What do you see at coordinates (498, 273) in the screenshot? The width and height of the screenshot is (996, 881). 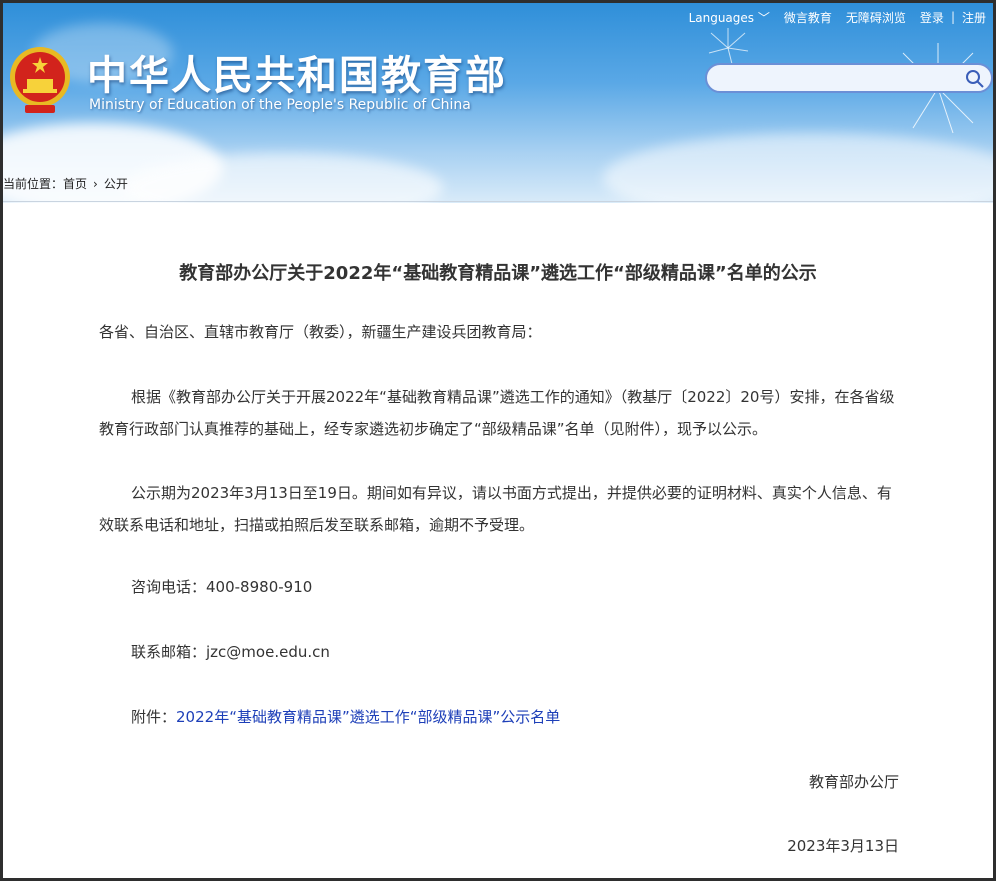 I see `article-title: 教育部办公厅关于2022年“基础教育精品课”遴选工作“部级精品课”名单的公示` at bounding box center [498, 273].